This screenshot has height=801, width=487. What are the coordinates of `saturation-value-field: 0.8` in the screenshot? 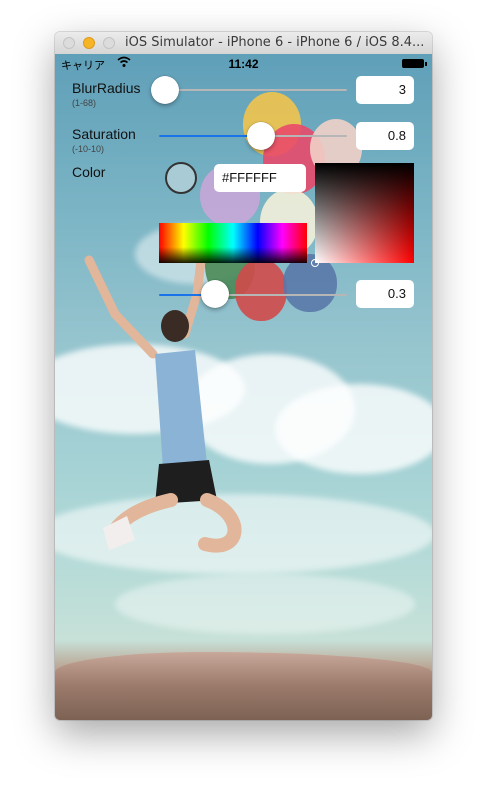 It's located at (385, 136).